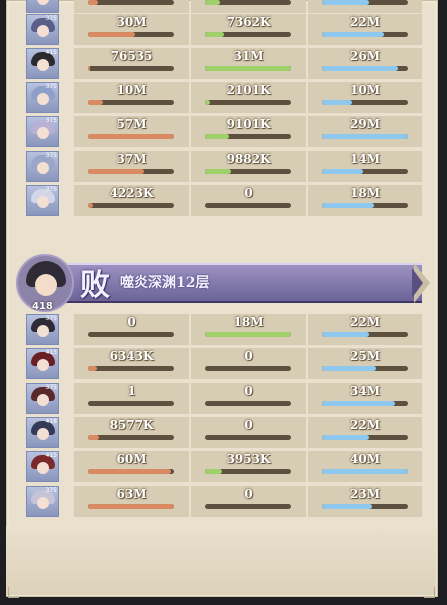  Describe the element at coordinates (131, 425) in the screenshot. I see `damage-dealt-value: 8577K` at that location.